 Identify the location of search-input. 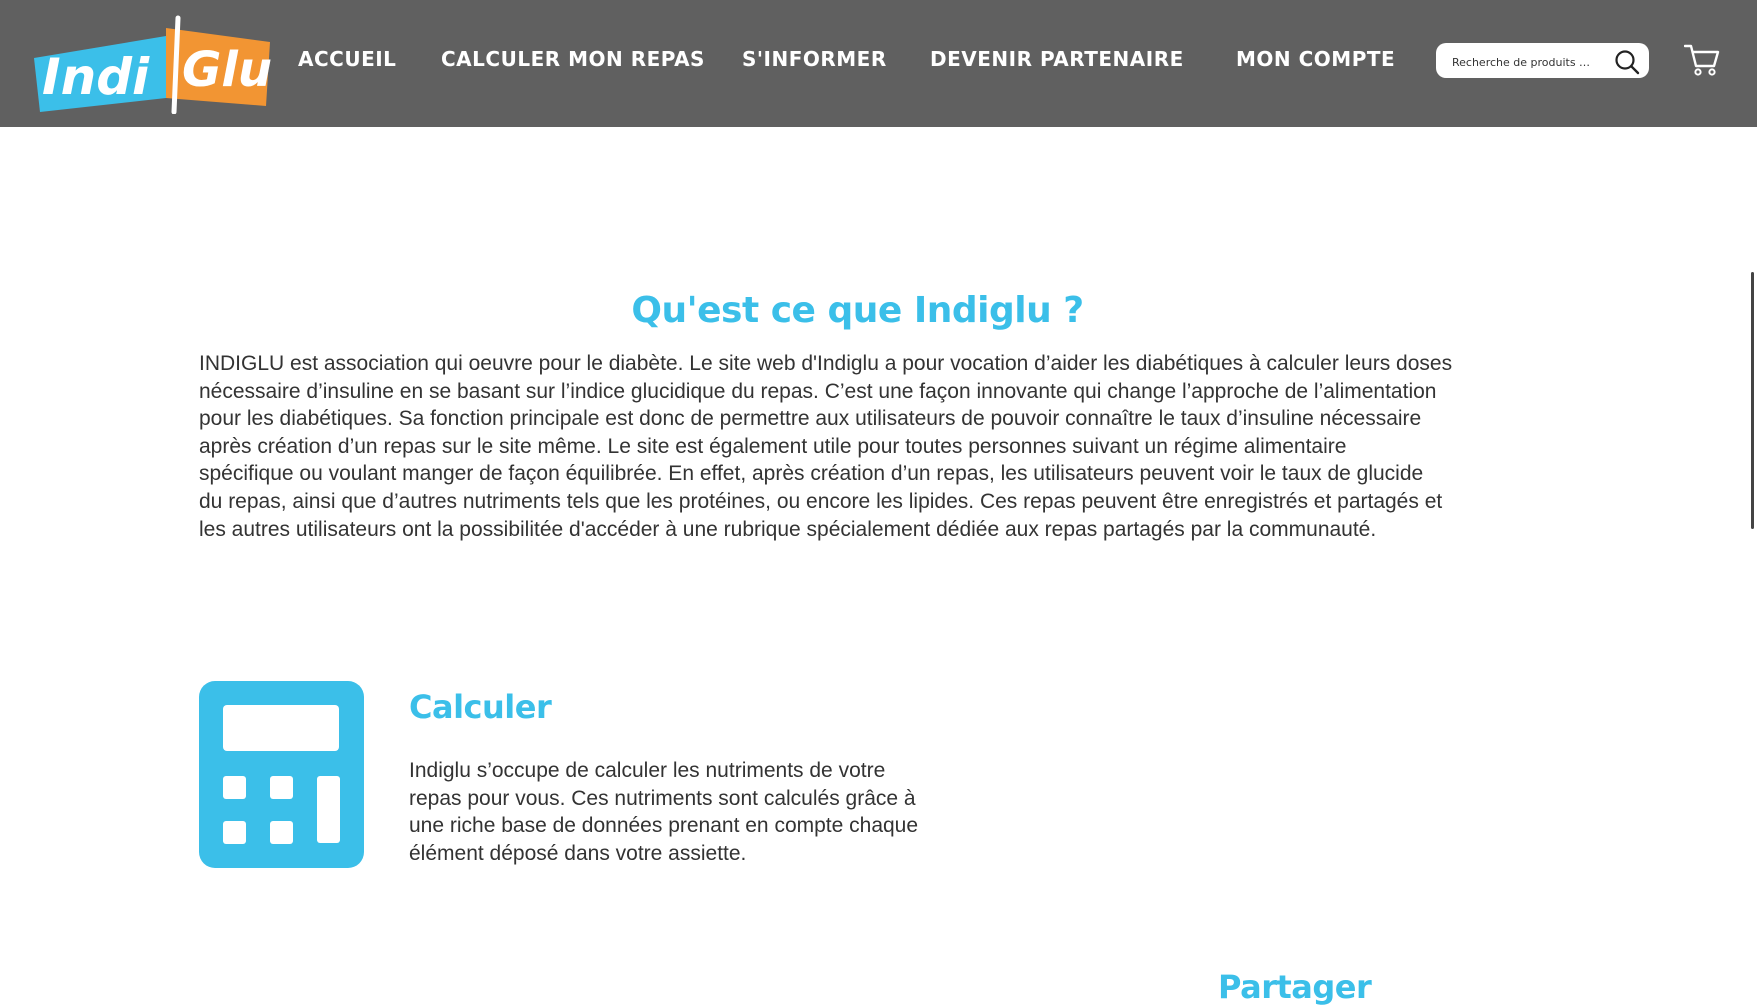
(1527, 62).